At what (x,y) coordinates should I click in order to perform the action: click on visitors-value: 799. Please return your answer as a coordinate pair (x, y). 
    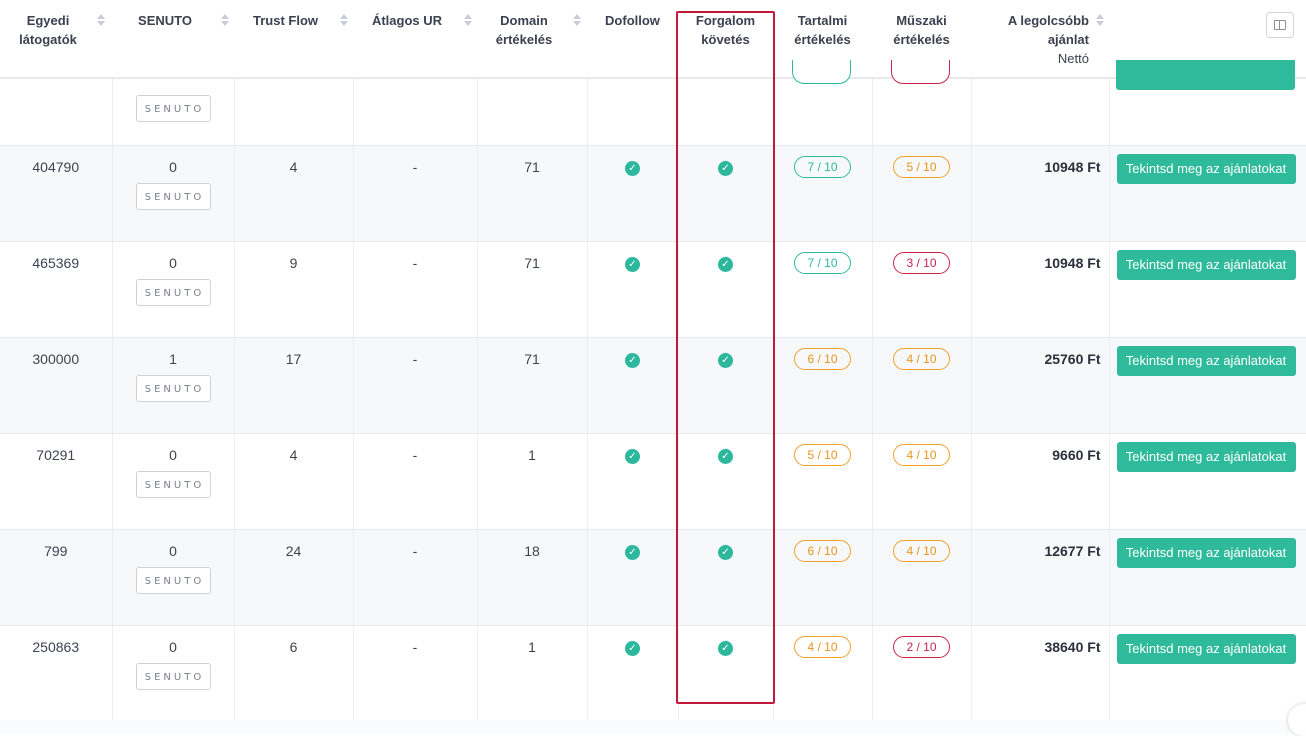
    Looking at the image, I should click on (56, 550).